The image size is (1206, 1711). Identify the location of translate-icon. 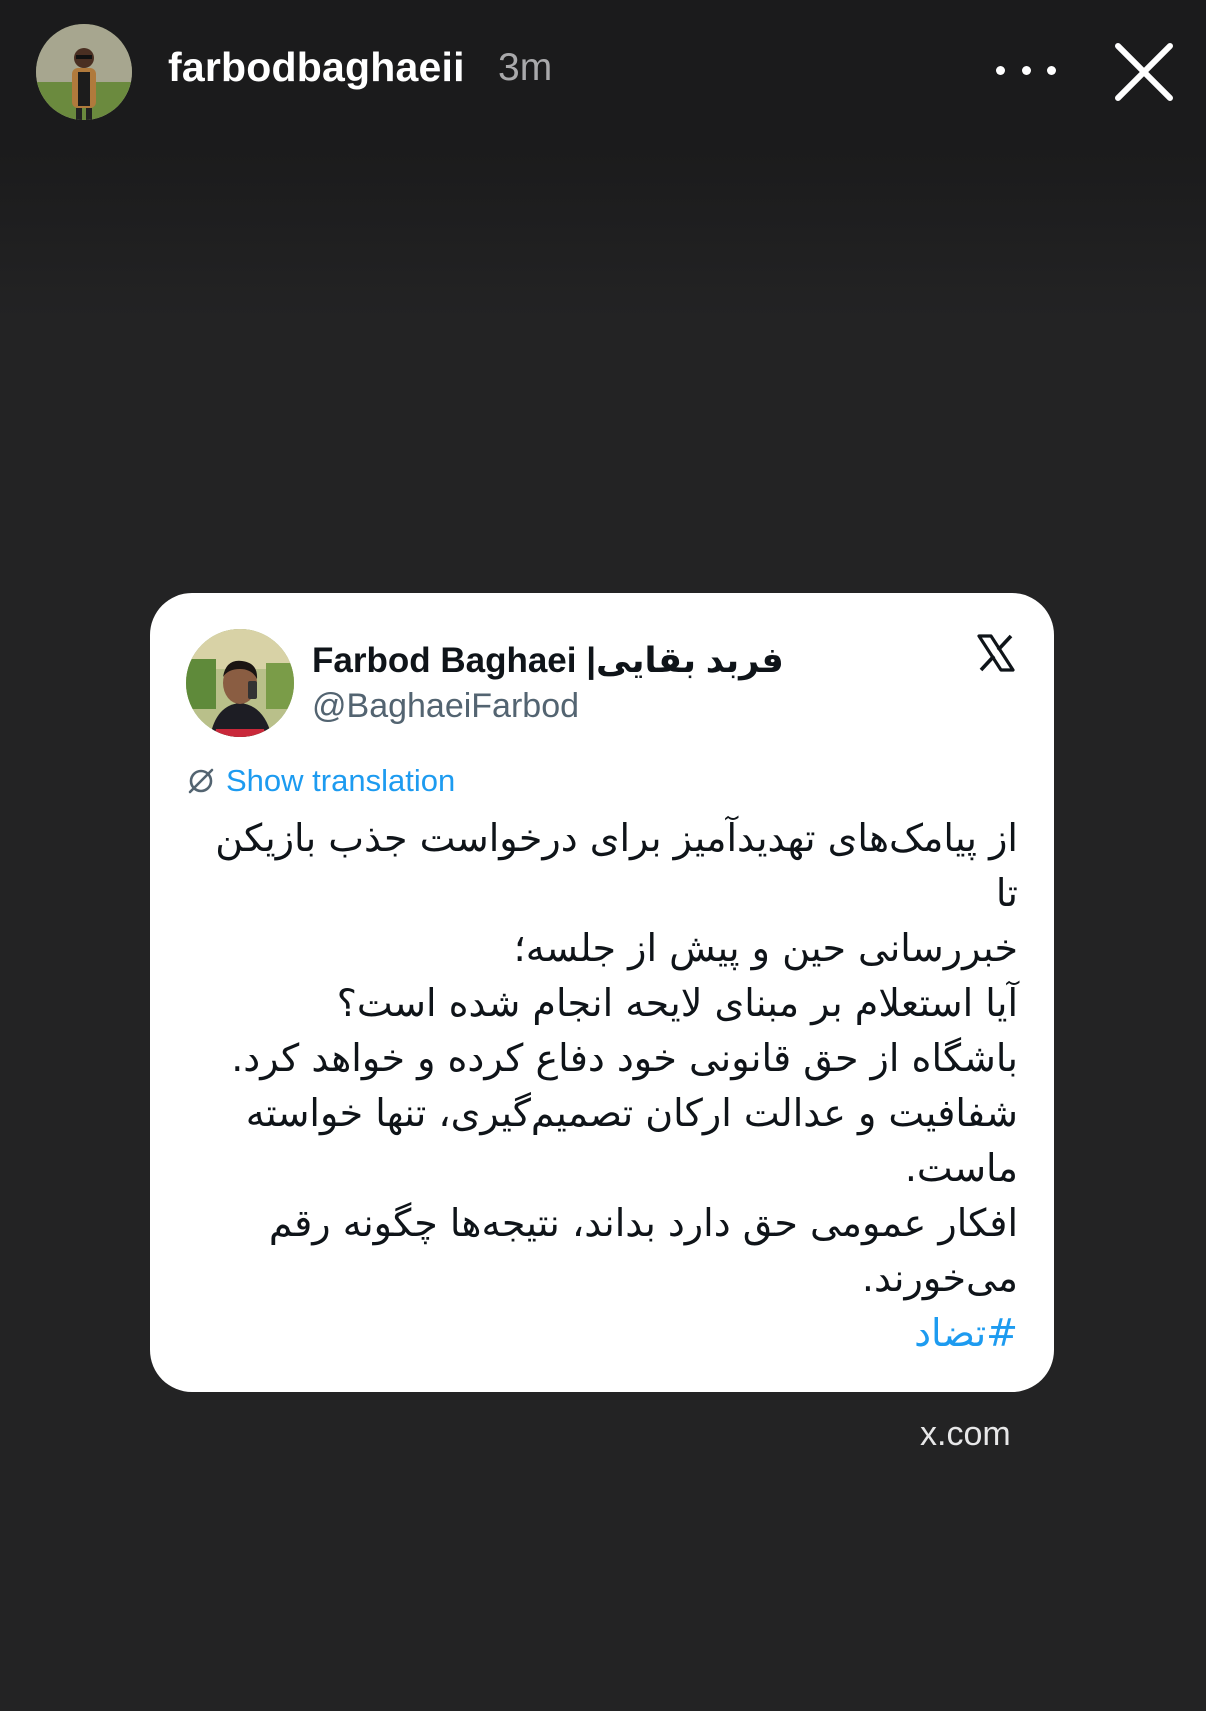
(201, 781).